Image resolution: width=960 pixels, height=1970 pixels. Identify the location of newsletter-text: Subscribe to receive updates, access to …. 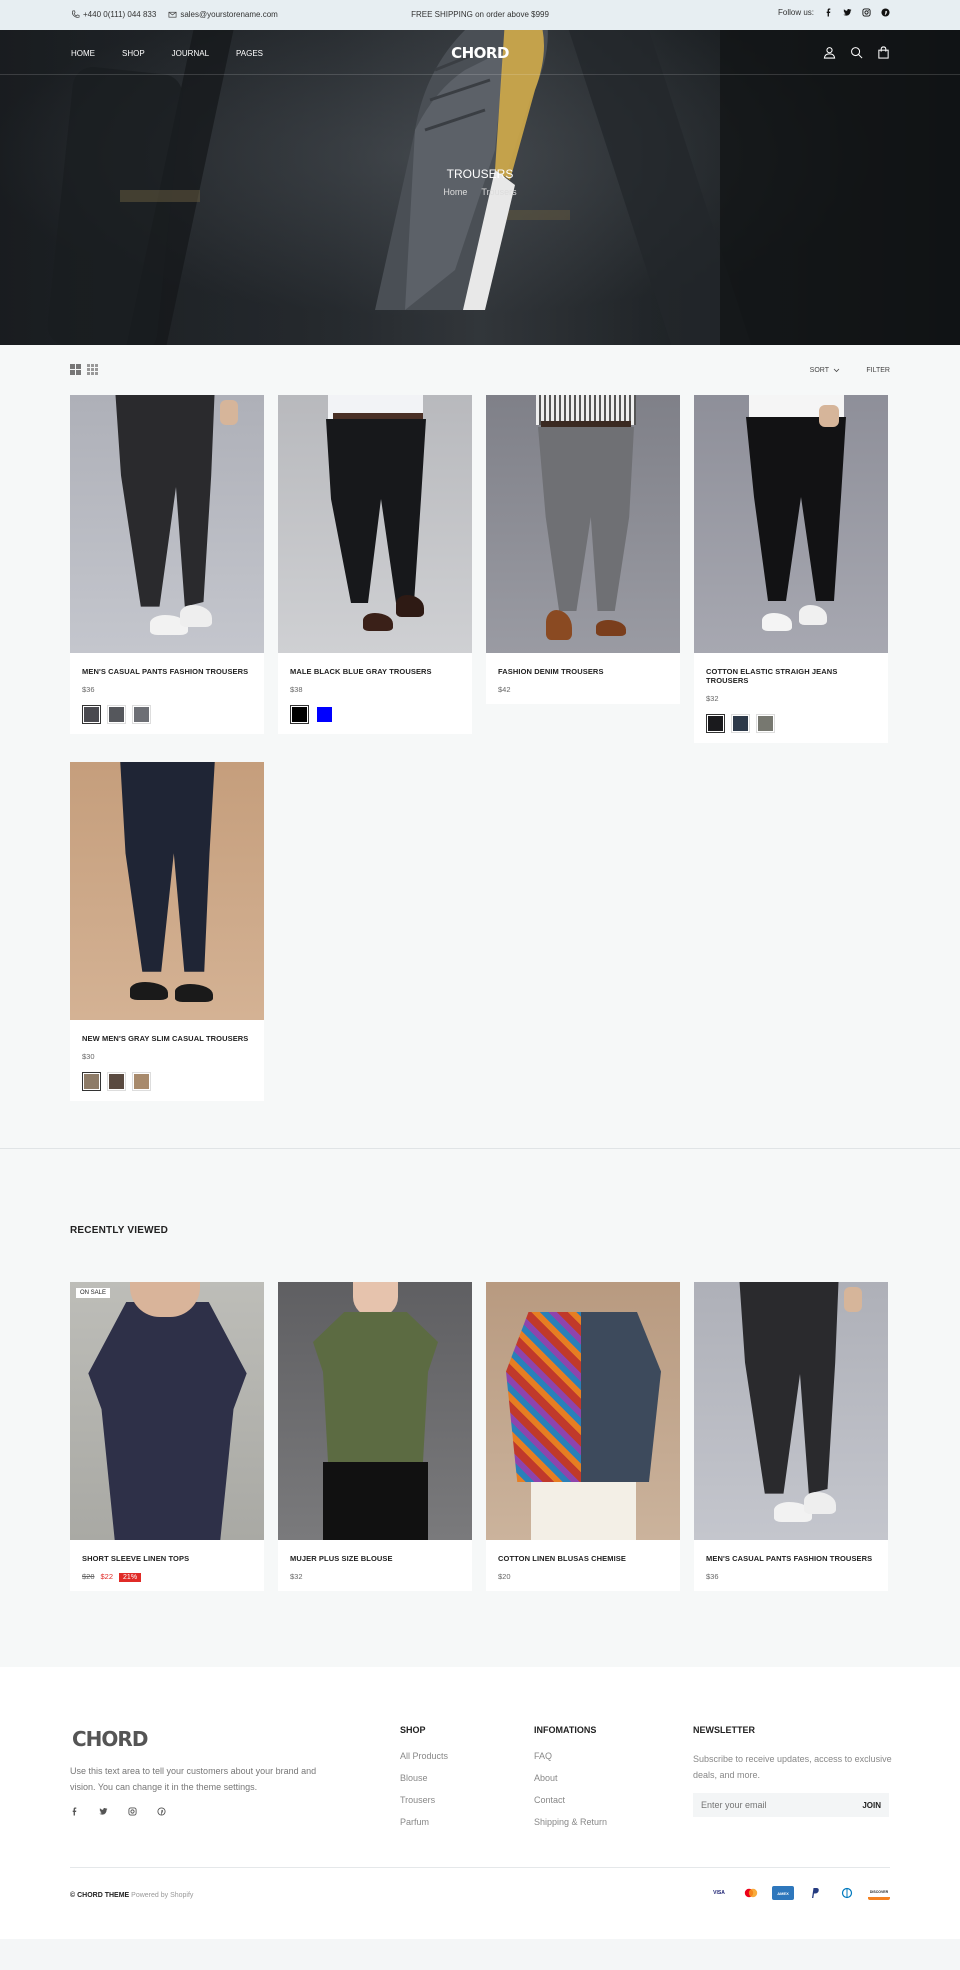
(792, 1767).